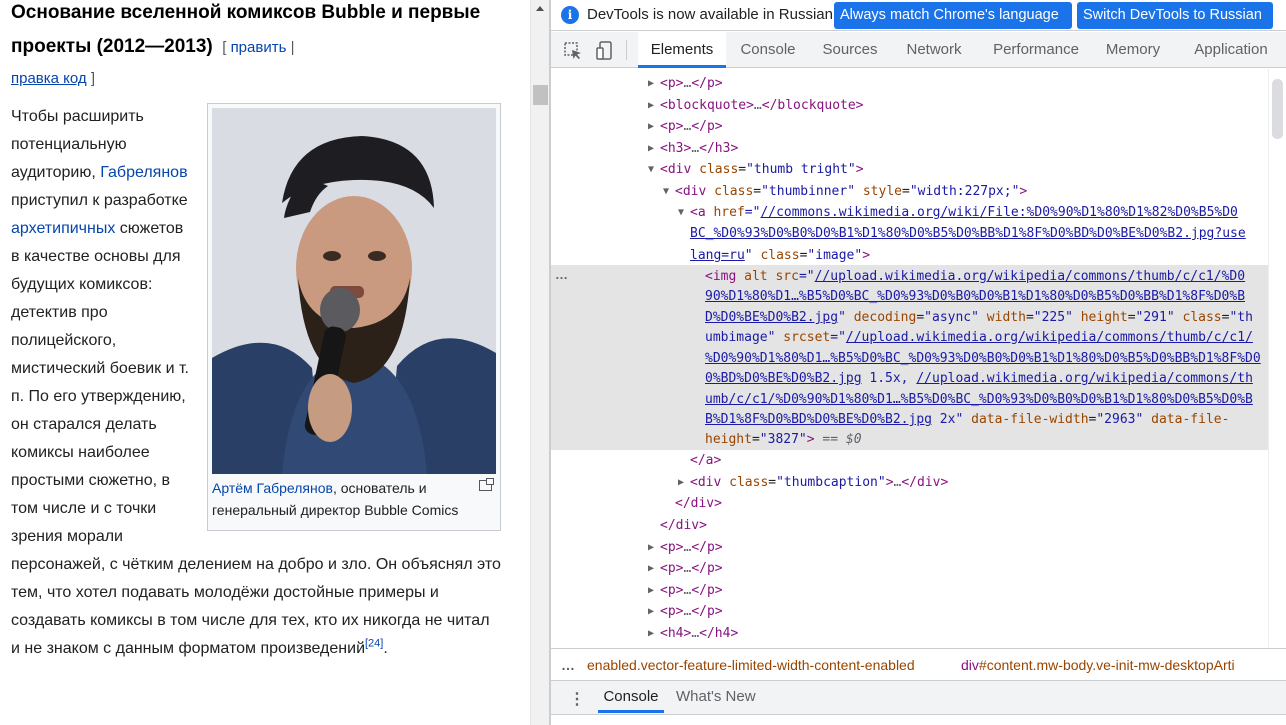  Describe the element at coordinates (918, 634) in the screenshot. I see `dom-node-h4: ▶ <h4>…</h4>` at that location.